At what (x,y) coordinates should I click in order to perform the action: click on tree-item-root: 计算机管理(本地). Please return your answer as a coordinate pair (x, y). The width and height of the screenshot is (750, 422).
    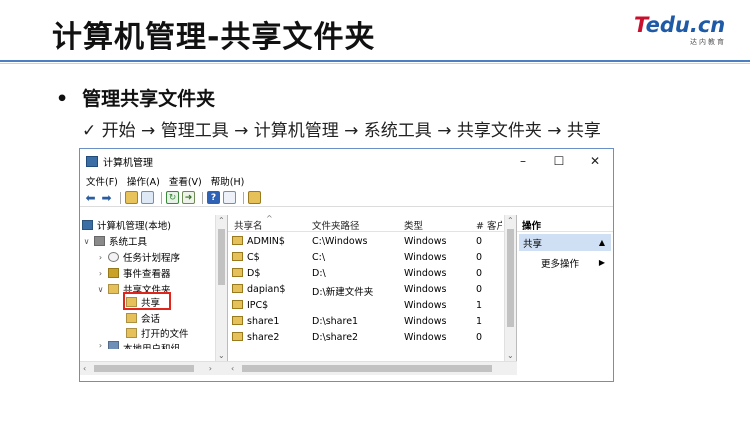
    Looking at the image, I should click on (126, 225).